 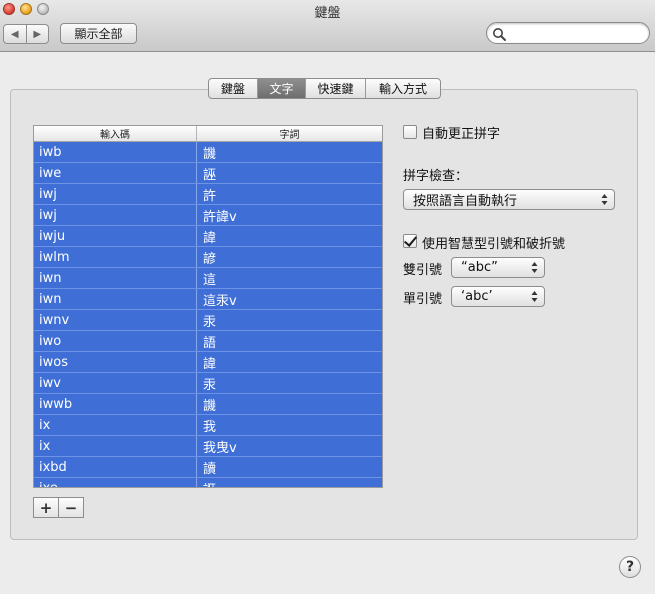 What do you see at coordinates (115, 257) in the screenshot?
I see `cell-code: iwlm` at bounding box center [115, 257].